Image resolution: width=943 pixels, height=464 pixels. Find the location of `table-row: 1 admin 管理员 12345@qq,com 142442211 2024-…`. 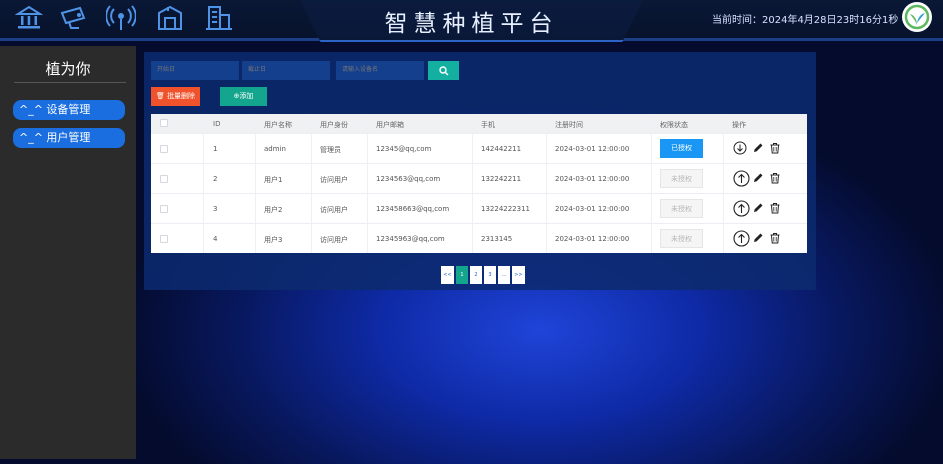

table-row: 1 admin 管理员 12345@qq,com 142442211 2024-… is located at coordinates (479, 148).